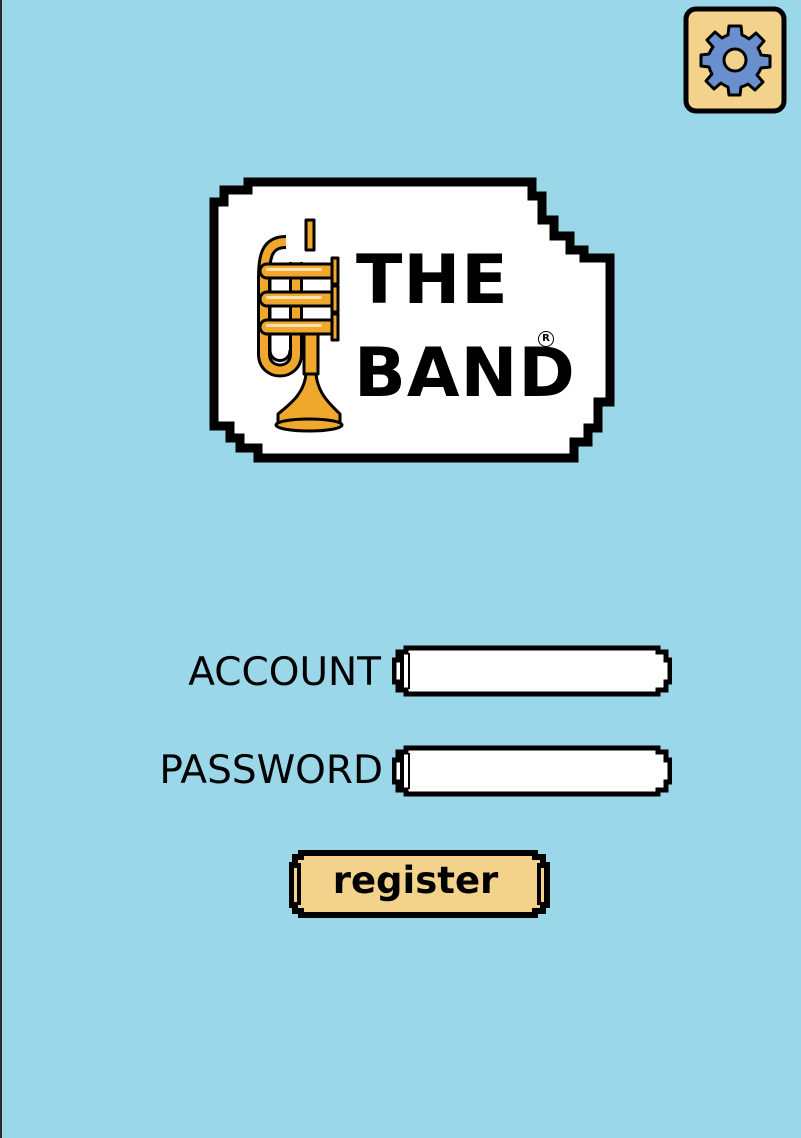 This screenshot has height=1138, width=801. Describe the element at coordinates (1, 569) in the screenshot. I see `window-edge` at that location.